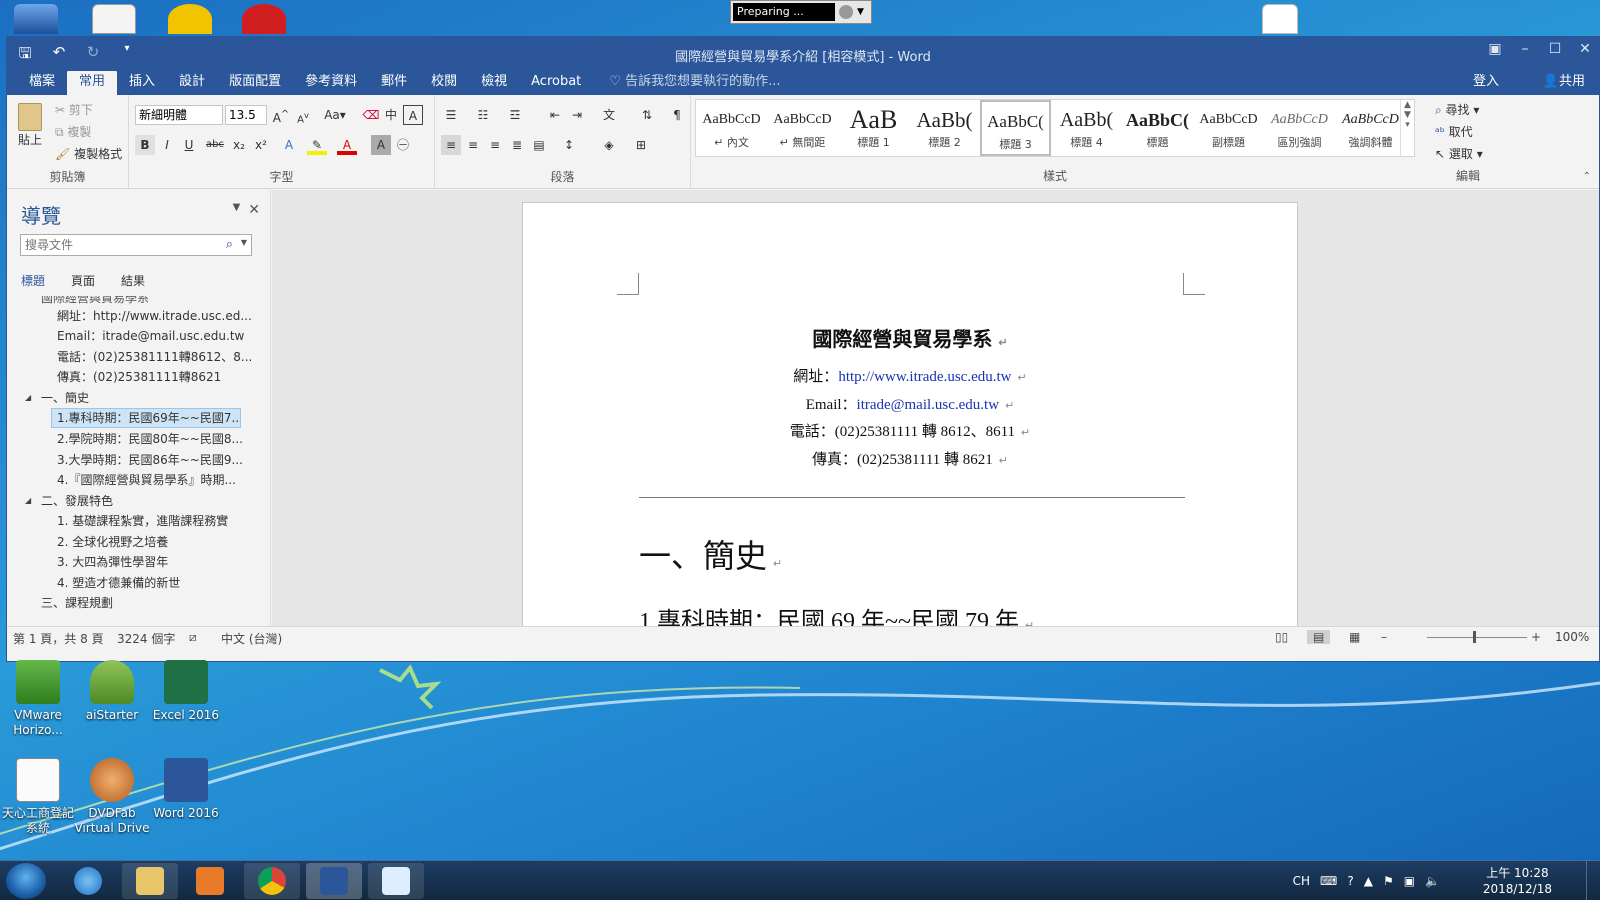 The width and height of the screenshot is (1600, 900). What do you see at coordinates (215, 145) in the screenshot?
I see `strikethrough-icon: abc` at bounding box center [215, 145].